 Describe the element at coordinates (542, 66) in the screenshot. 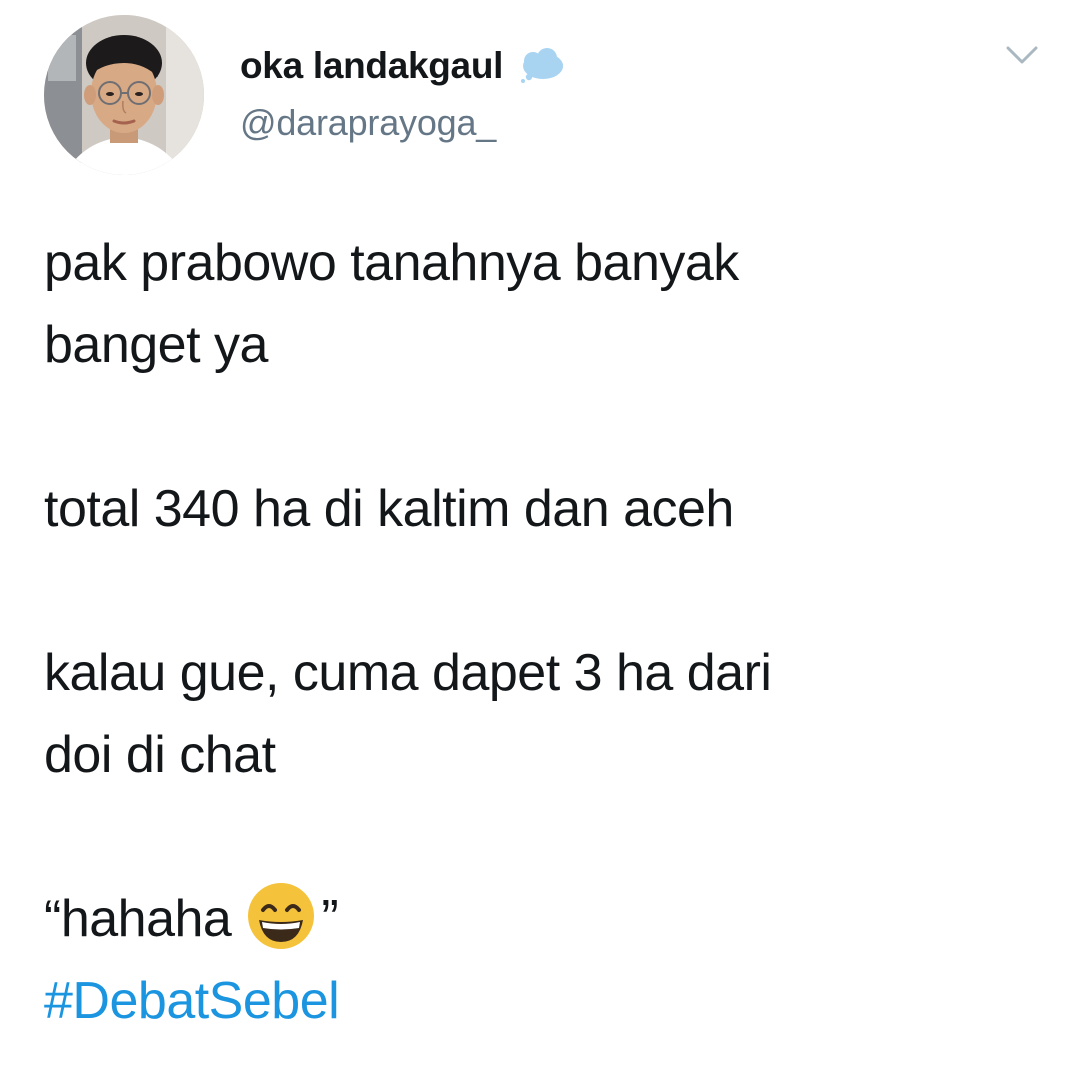

I see `cloud-icon` at that location.